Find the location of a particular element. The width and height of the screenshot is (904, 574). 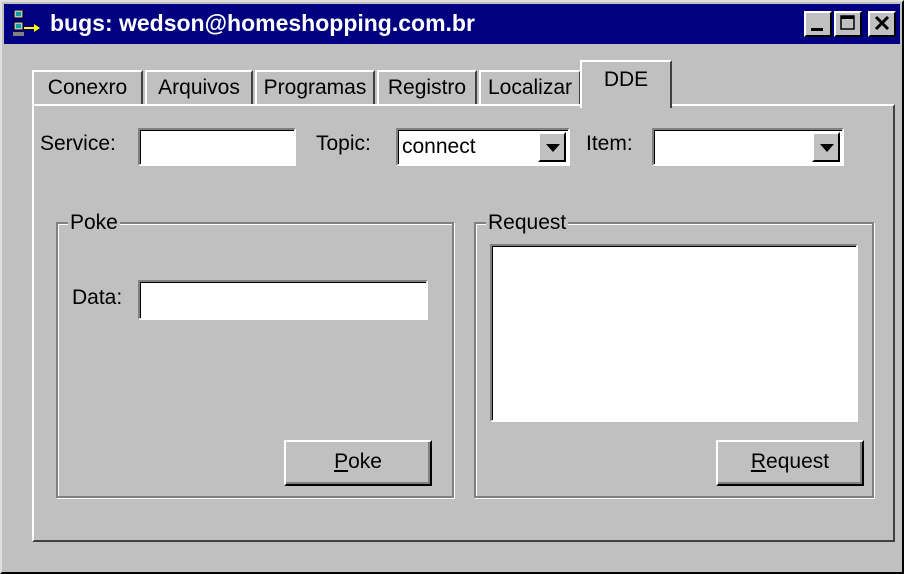

tab-conexro: Conexro is located at coordinates (87, 88).